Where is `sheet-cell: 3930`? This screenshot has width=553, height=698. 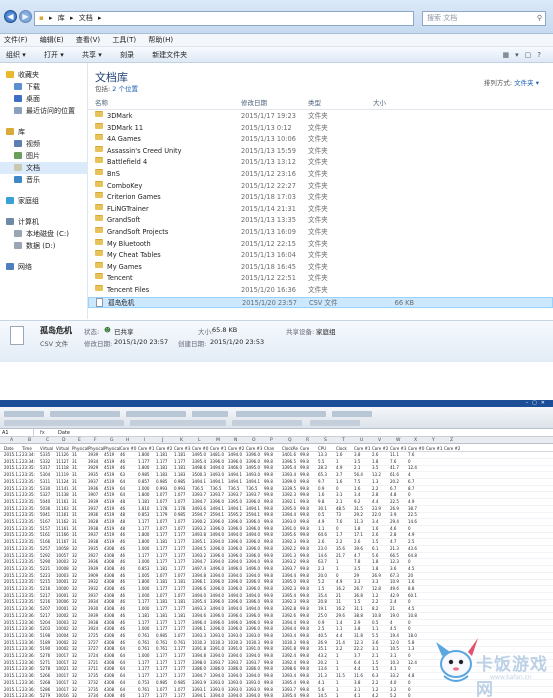 sheet-cell: 3930 is located at coordinates (96, 609).